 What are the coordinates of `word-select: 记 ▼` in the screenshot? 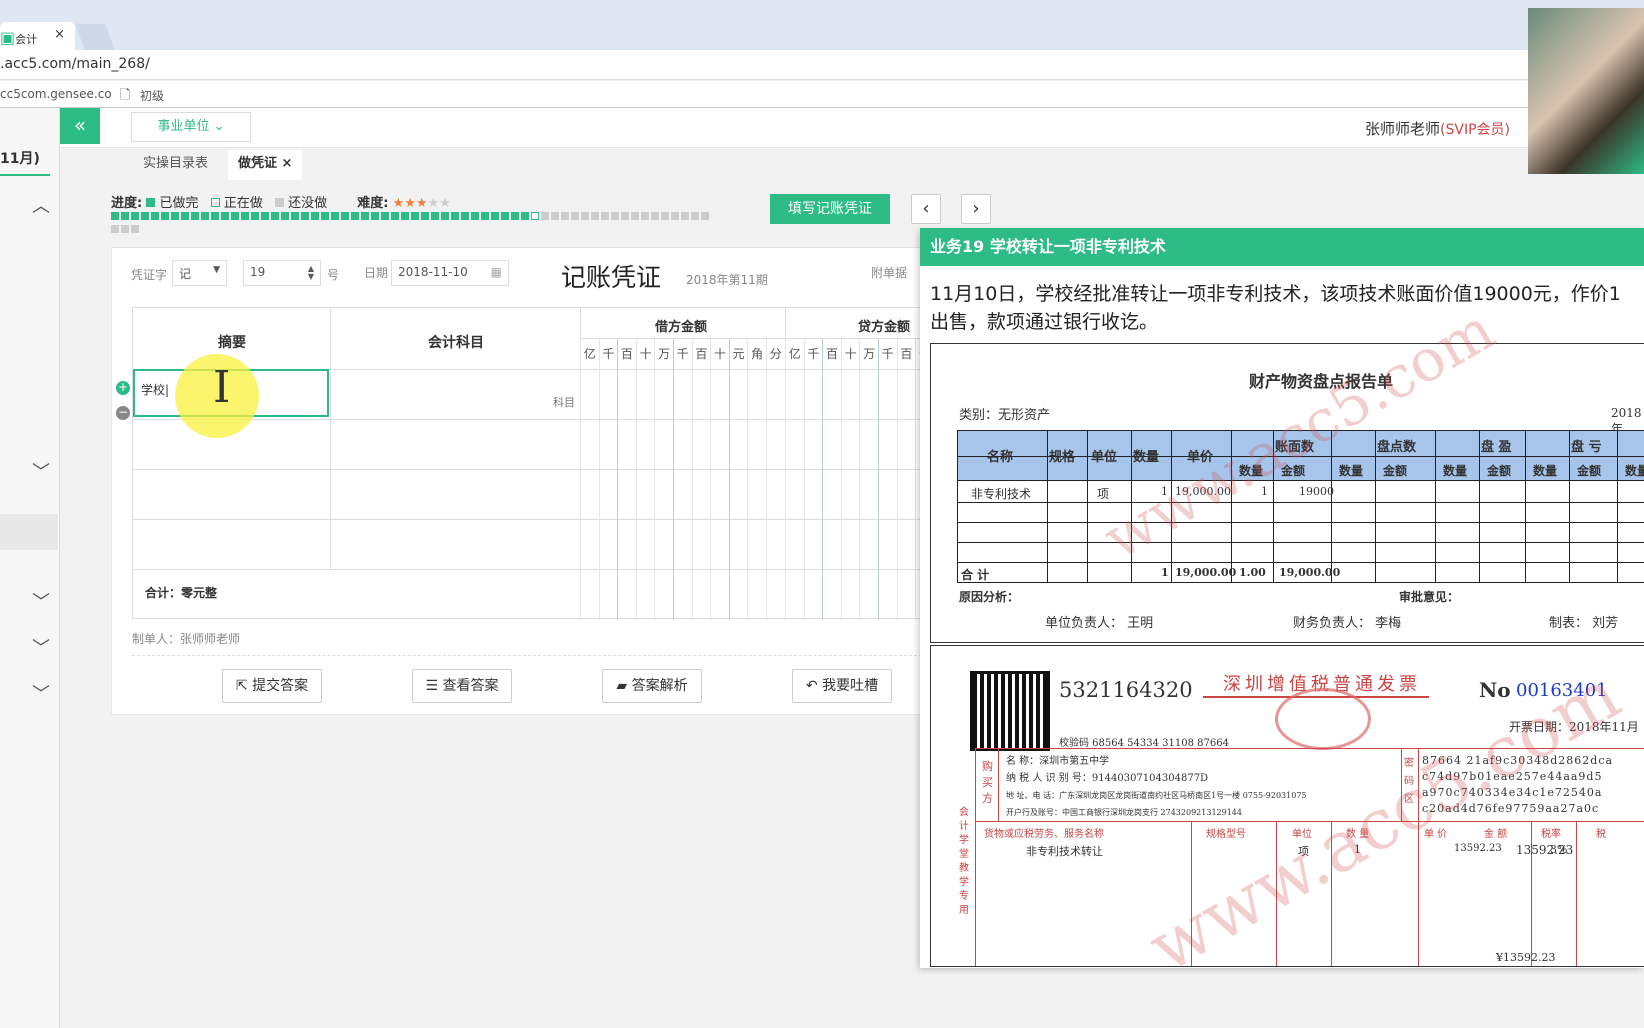 It's located at (199, 273).